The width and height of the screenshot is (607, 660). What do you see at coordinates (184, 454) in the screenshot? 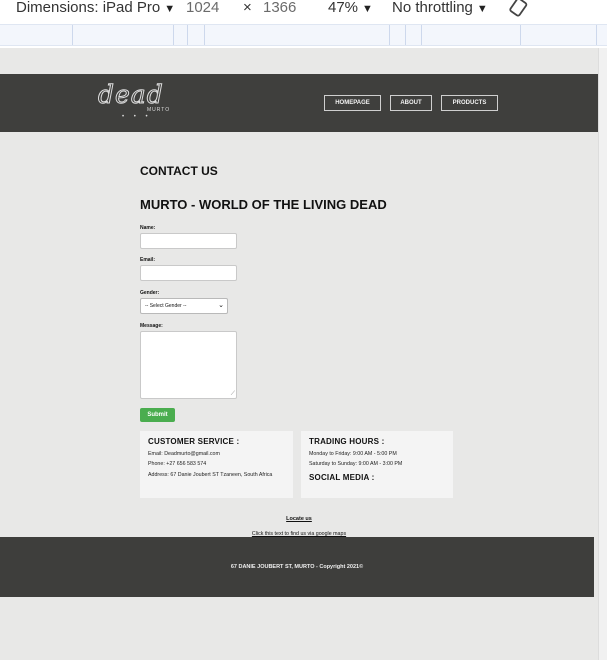
I see `customer-service-email: Email: Deadmurto@gmail.com` at bounding box center [184, 454].